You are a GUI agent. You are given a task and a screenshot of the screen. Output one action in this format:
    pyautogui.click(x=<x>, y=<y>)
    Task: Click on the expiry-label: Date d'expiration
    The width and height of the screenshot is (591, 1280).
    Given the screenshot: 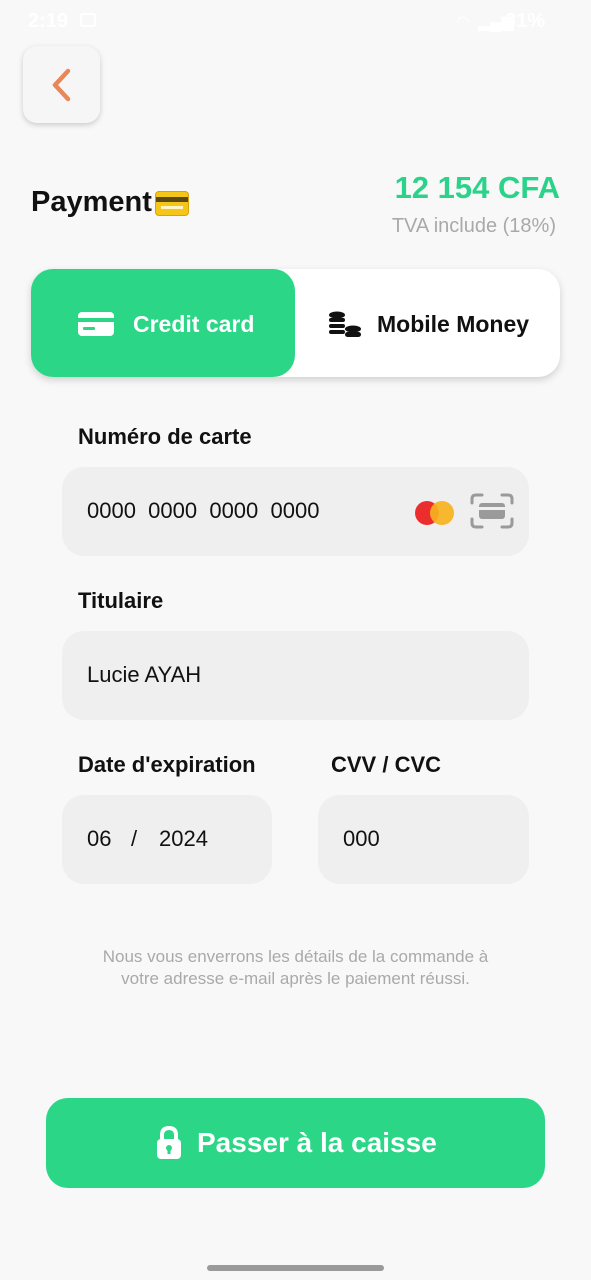 What is the action you would take?
    pyautogui.click(x=167, y=764)
    